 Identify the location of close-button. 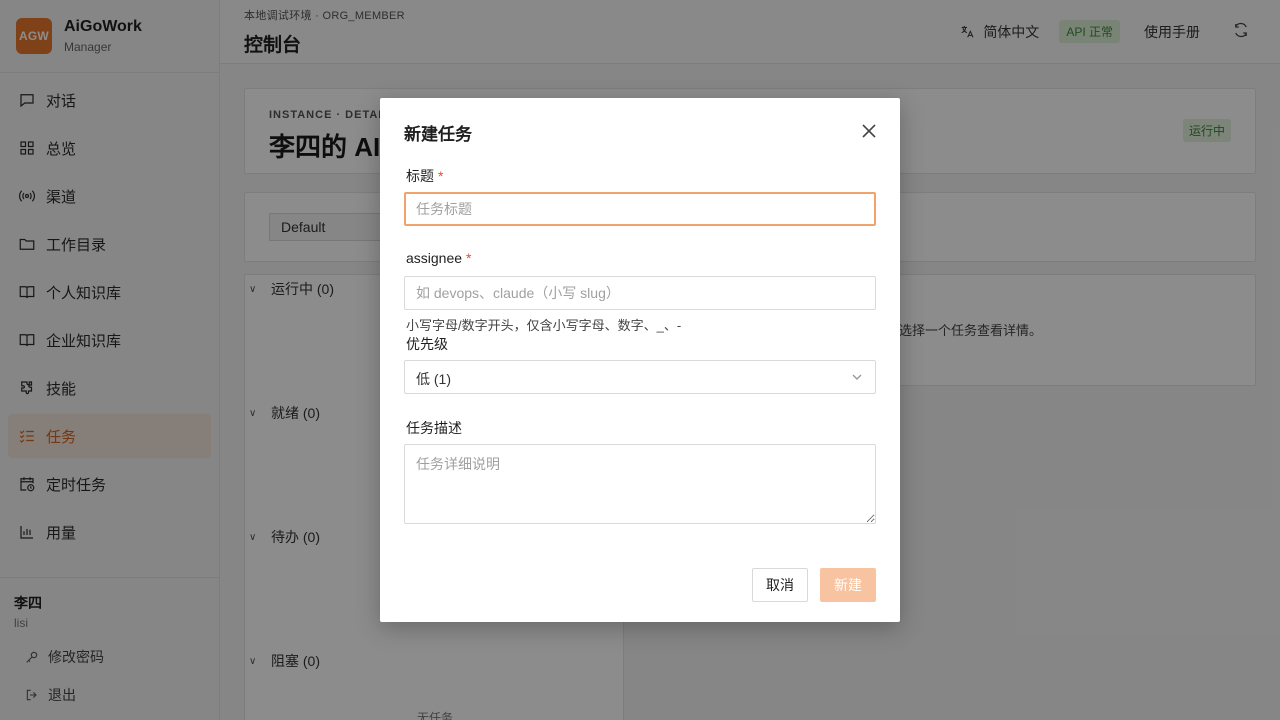
(869, 131).